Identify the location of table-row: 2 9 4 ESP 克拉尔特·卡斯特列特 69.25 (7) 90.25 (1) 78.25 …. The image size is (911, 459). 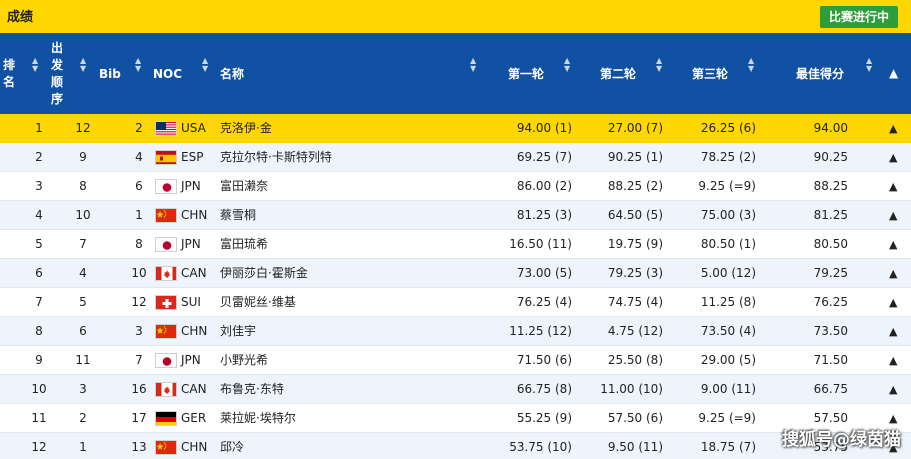
(455, 157).